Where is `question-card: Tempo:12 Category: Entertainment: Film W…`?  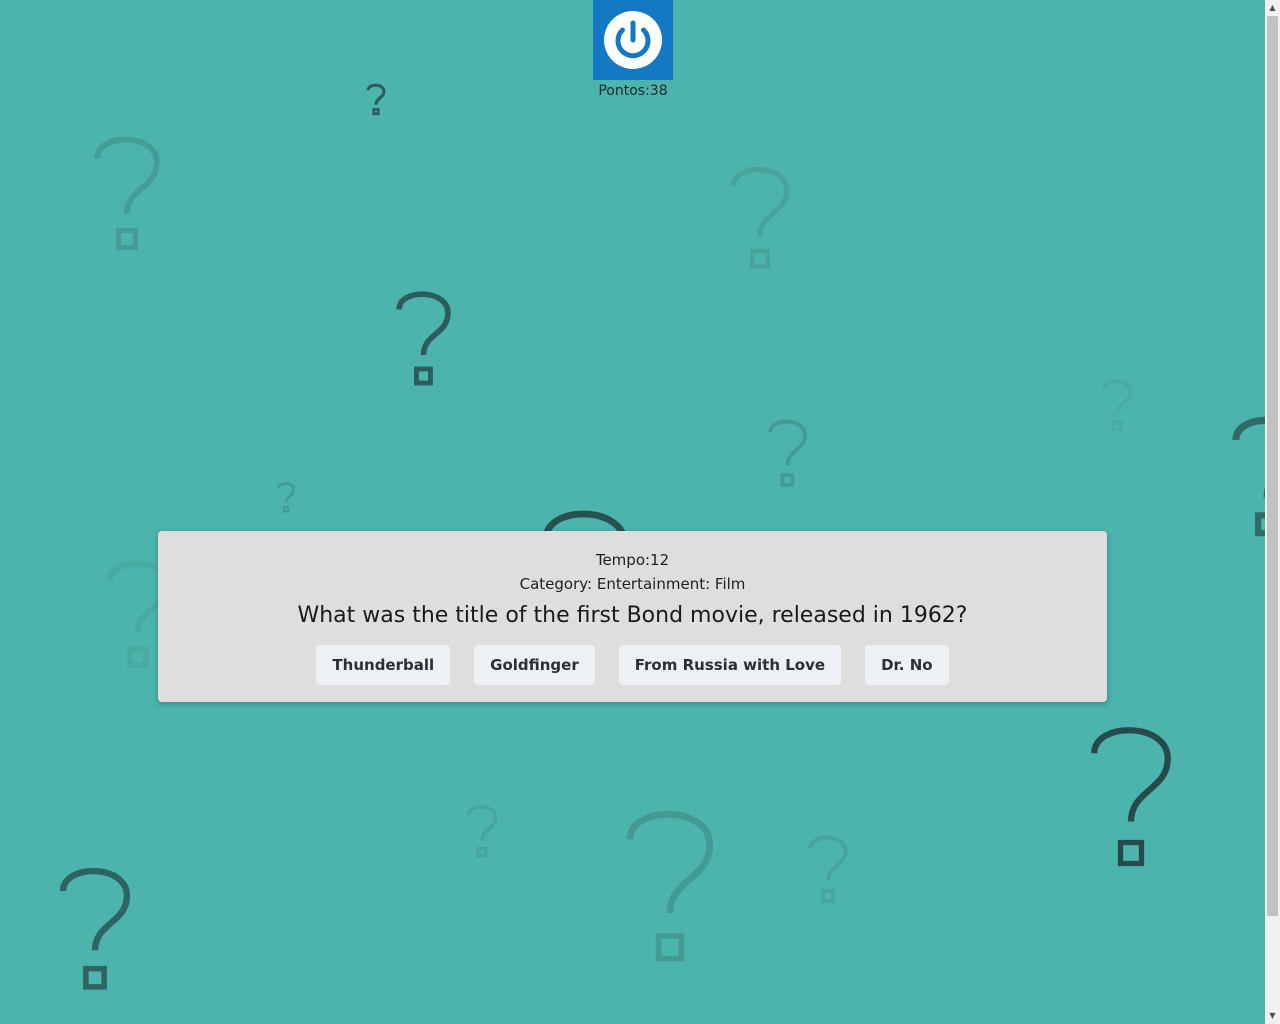 question-card: Tempo:12 Category: Entertainment: Film W… is located at coordinates (632, 616).